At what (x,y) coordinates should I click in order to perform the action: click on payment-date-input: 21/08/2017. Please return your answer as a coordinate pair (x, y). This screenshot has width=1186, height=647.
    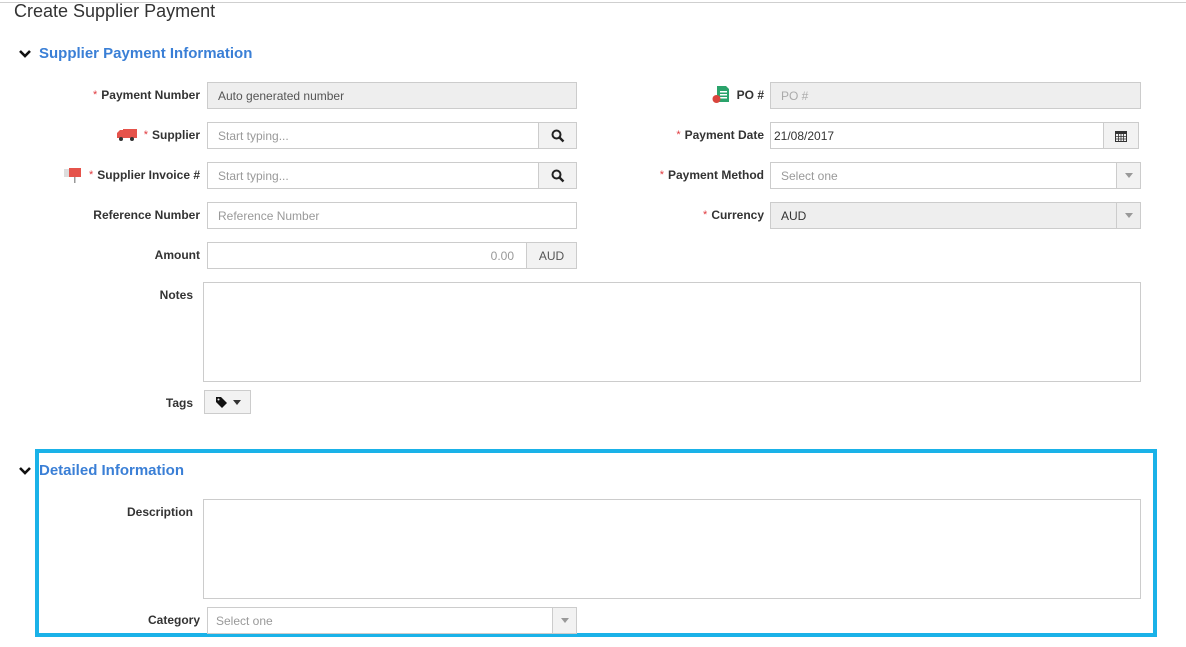
    Looking at the image, I should click on (937, 135).